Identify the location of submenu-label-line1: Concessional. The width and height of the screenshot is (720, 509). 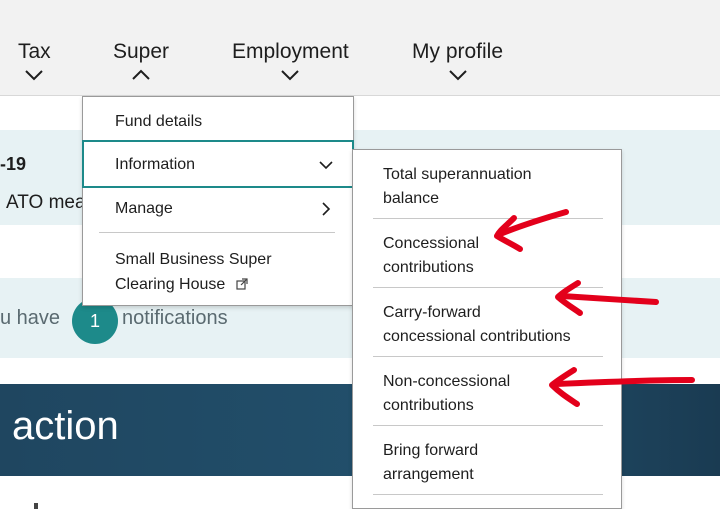
(431, 243).